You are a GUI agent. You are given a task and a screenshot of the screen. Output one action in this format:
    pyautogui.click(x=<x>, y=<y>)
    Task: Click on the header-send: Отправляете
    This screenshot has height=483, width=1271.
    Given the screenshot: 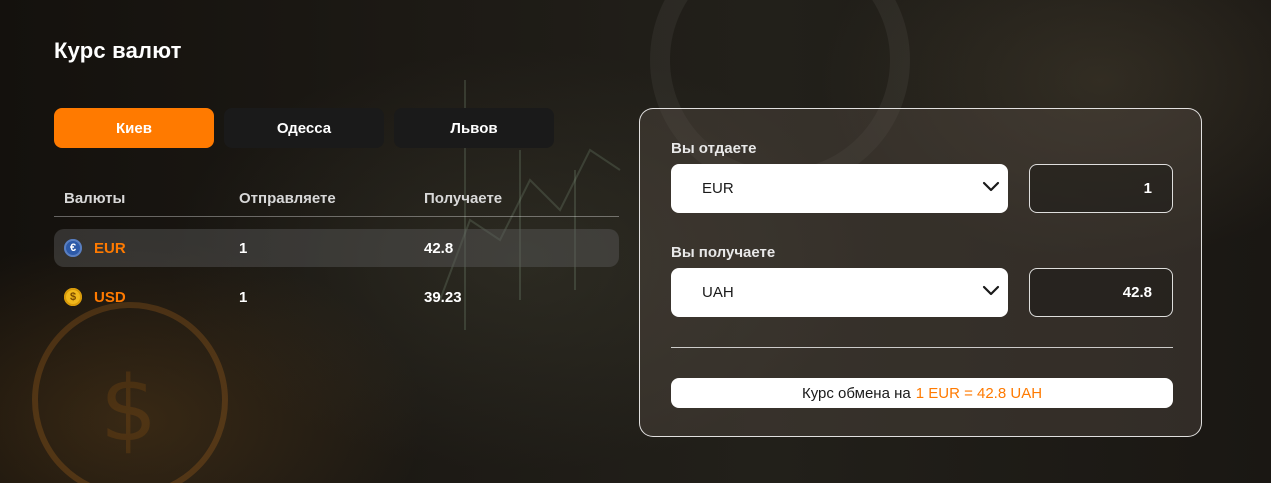 What is the action you would take?
    pyautogui.click(x=287, y=198)
    